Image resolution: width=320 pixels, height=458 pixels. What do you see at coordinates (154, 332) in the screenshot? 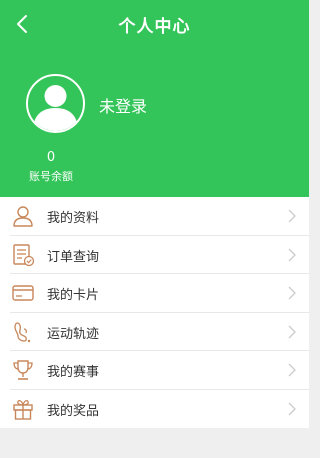
I see `menu-item-tracks: 运动轨迹` at bounding box center [154, 332].